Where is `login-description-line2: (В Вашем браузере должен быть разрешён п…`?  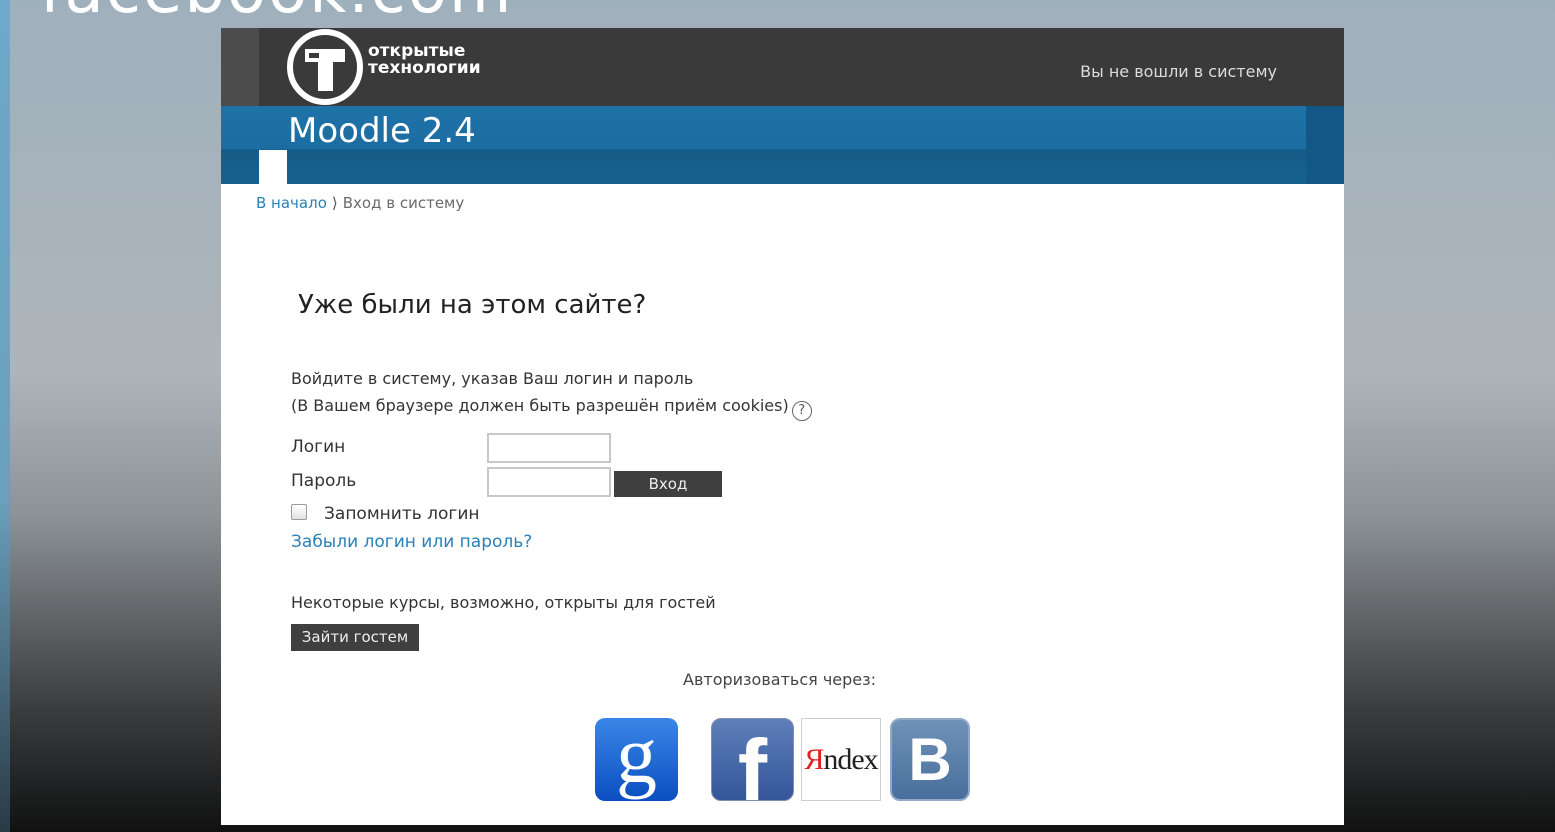
login-description-line2: (В Вашем браузере должен быть разрешён п… is located at coordinates (551, 406).